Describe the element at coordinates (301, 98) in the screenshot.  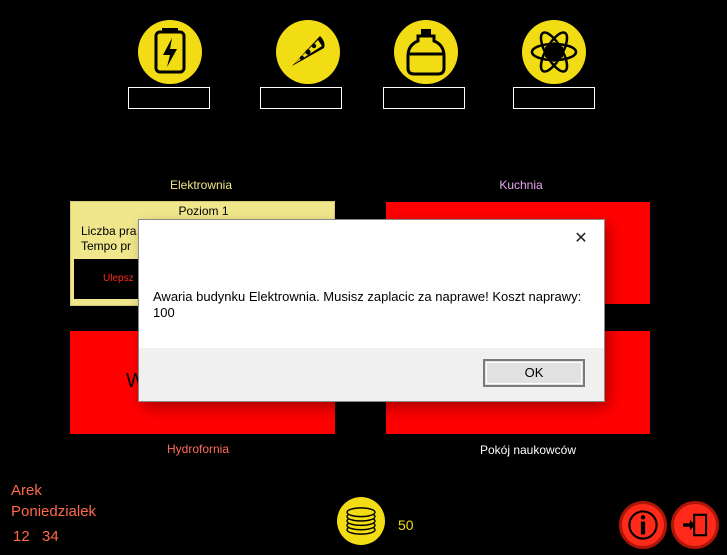
I see `food-value-field` at that location.